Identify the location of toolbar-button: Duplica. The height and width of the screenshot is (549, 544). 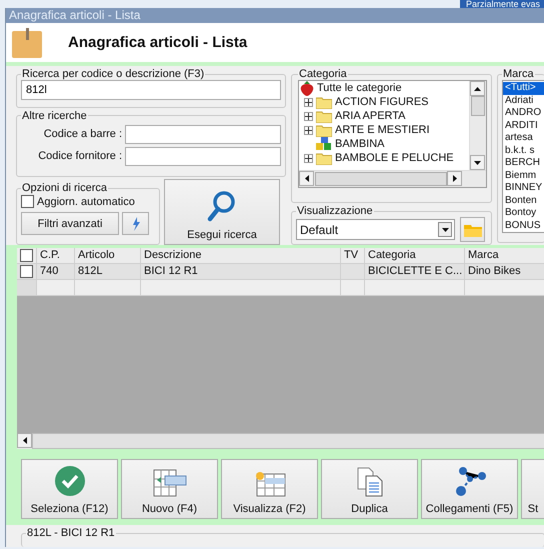
(369, 489).